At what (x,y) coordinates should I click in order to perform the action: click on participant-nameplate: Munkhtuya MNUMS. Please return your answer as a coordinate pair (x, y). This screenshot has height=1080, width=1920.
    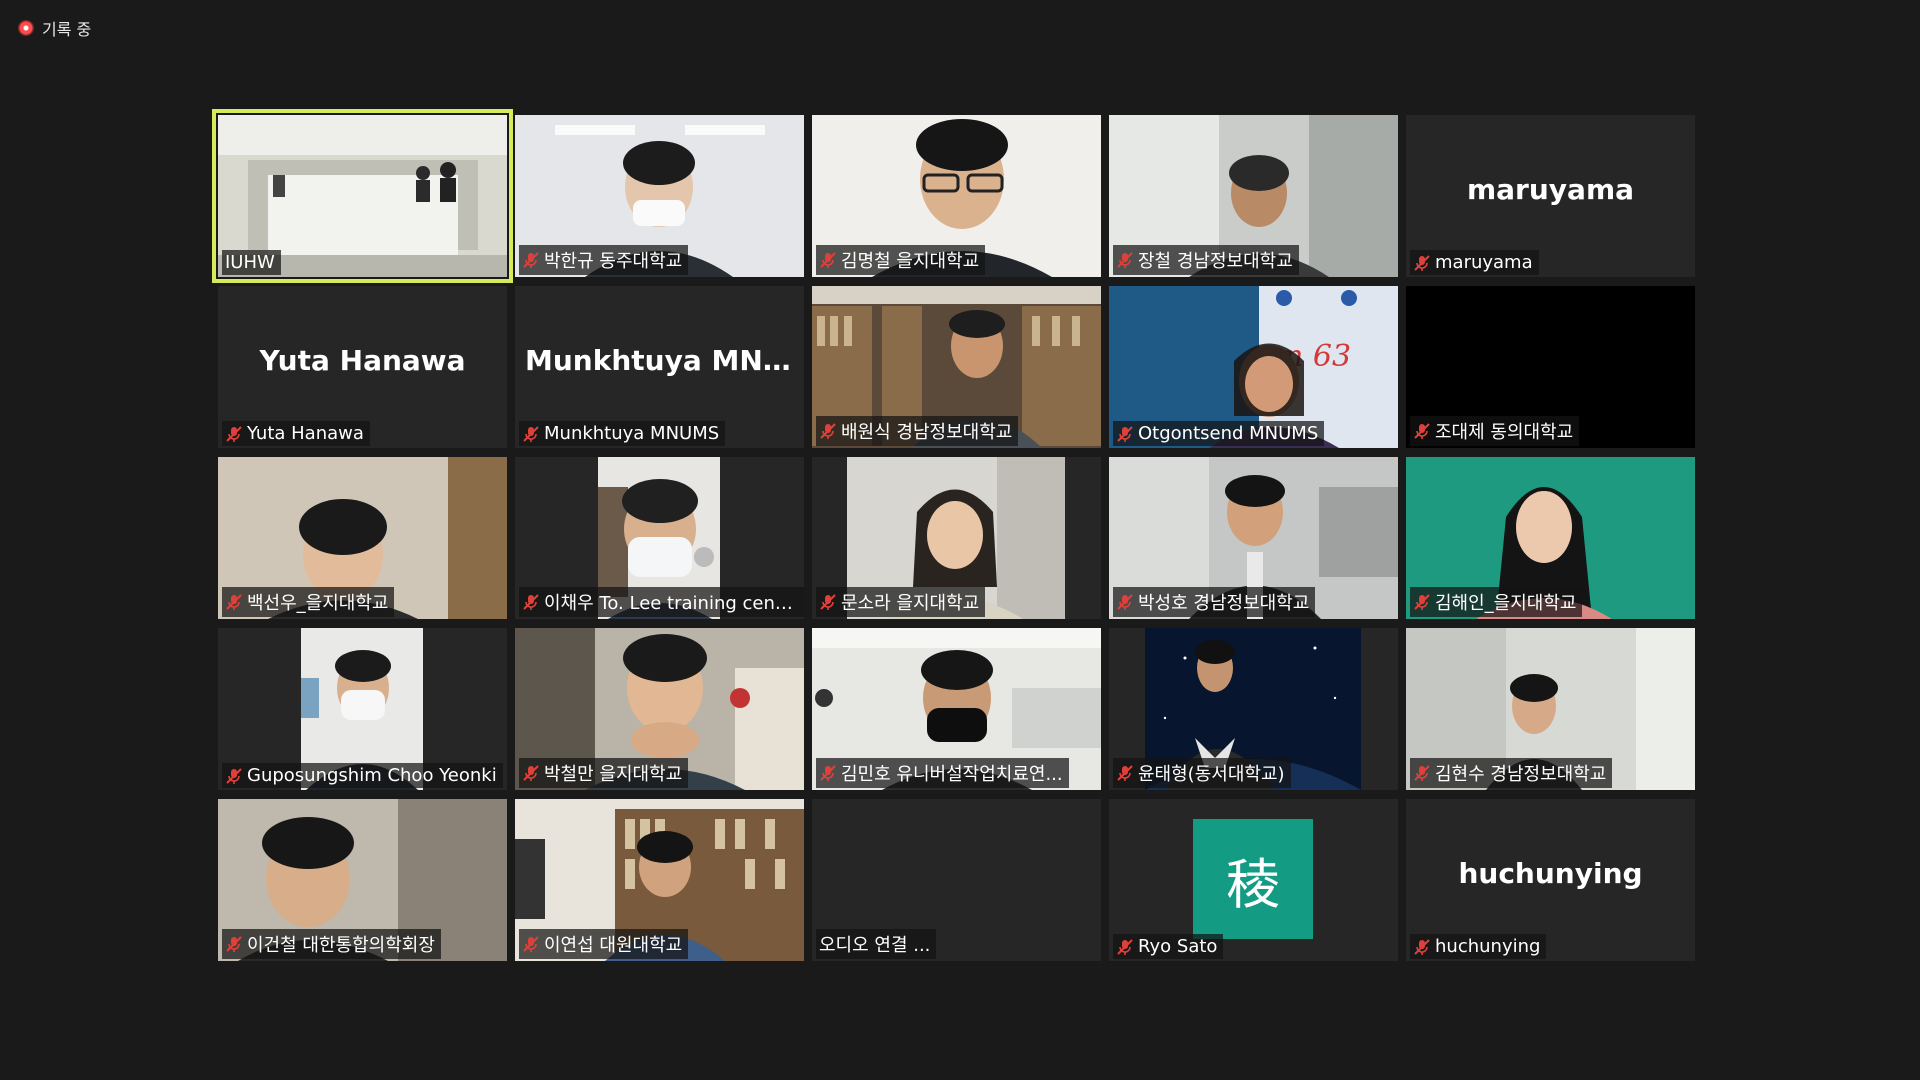
    Looking at the image, I should click on (622, 433).